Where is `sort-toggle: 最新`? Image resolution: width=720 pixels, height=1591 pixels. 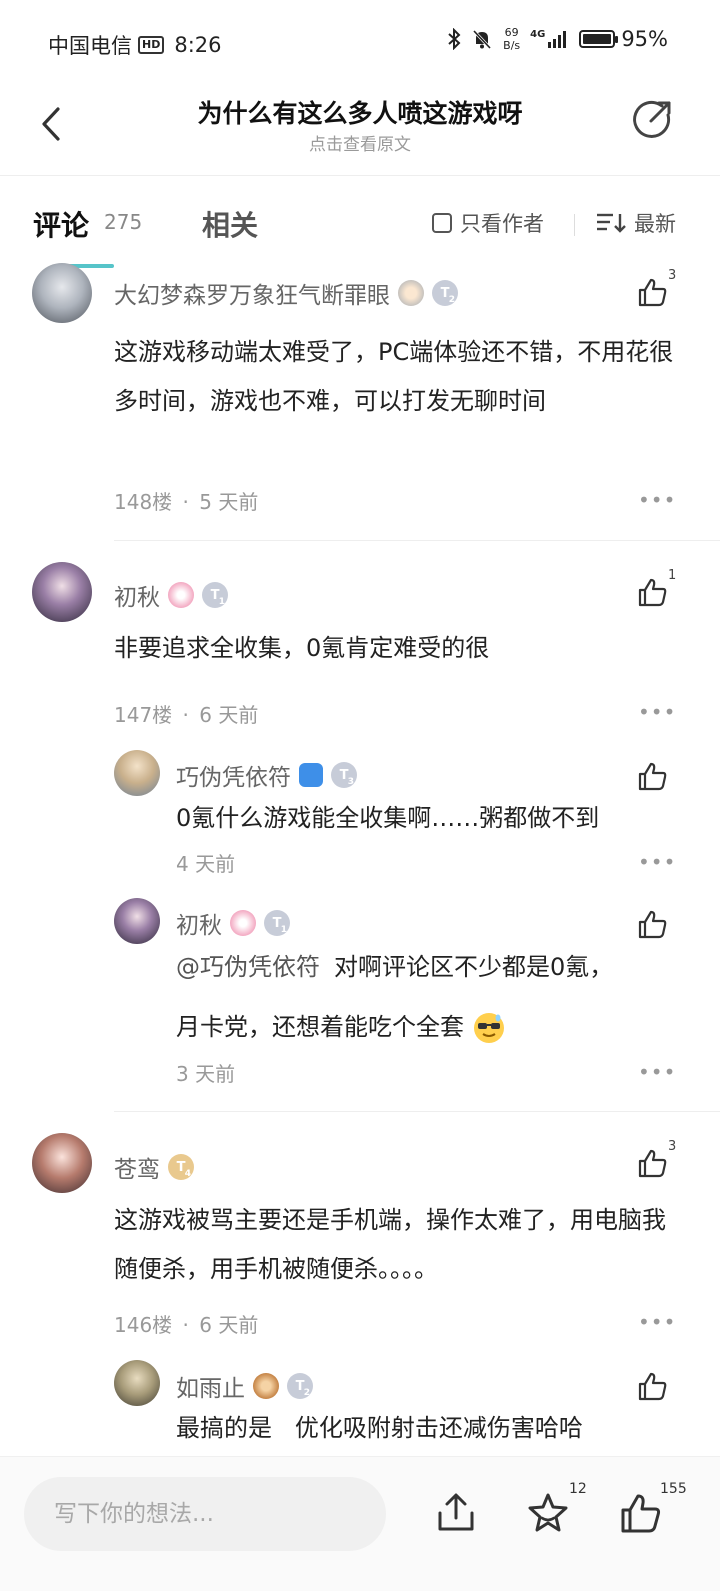 sort-toggle: 最新 is located at coordinates (636, 223).